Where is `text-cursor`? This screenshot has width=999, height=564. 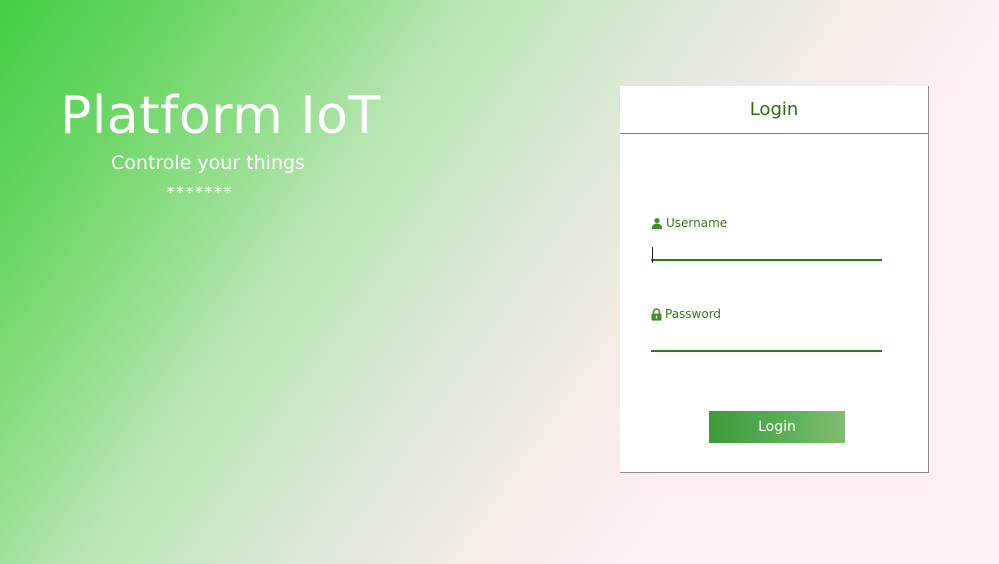
text-cursor is located at coordinates (652, 255).